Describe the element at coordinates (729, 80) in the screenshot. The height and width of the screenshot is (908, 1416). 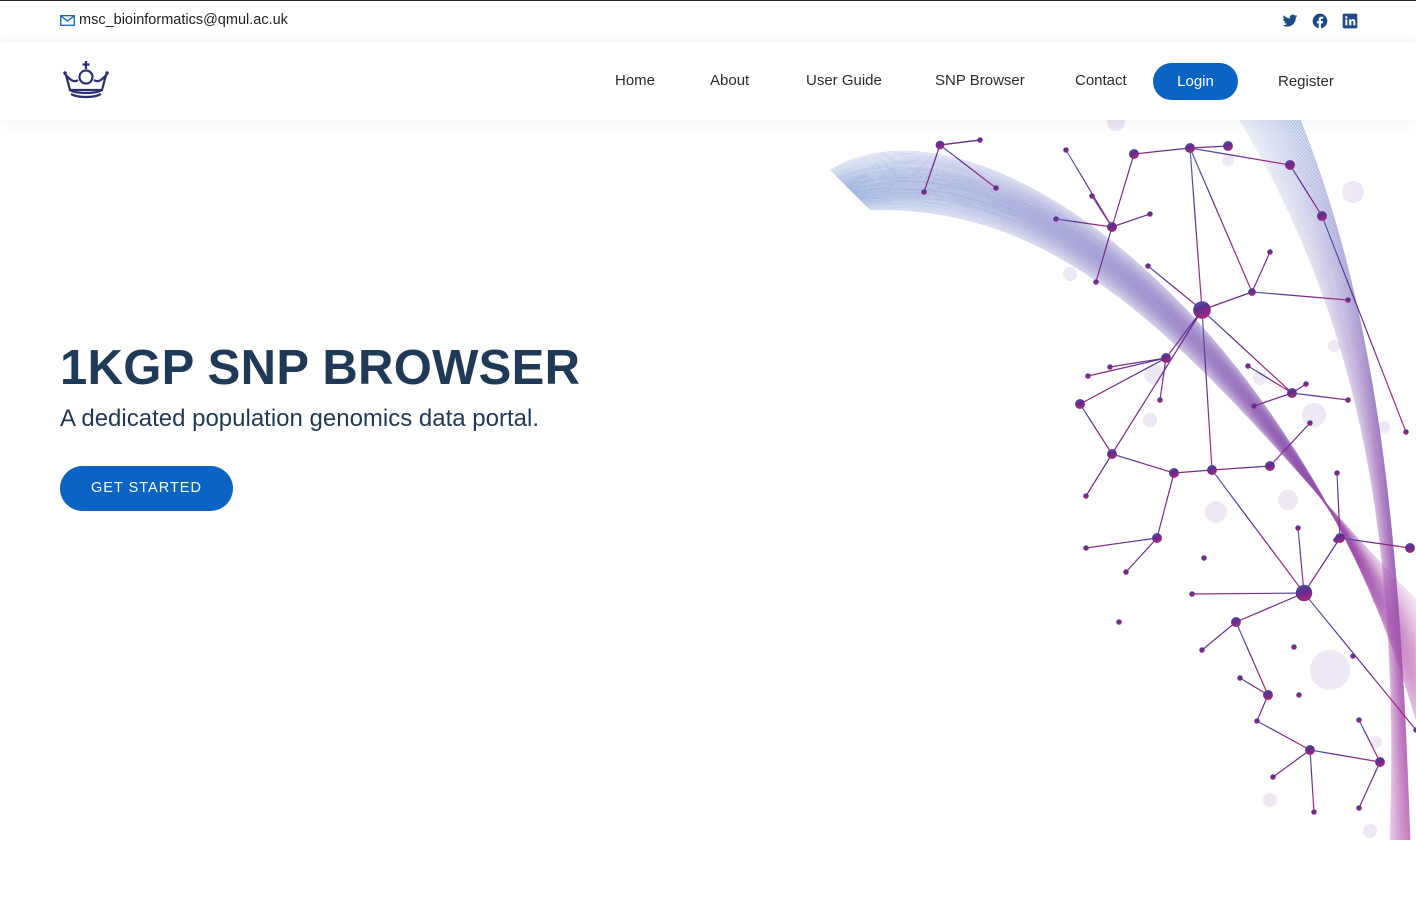
I see `nav-item-about: About` at that location.